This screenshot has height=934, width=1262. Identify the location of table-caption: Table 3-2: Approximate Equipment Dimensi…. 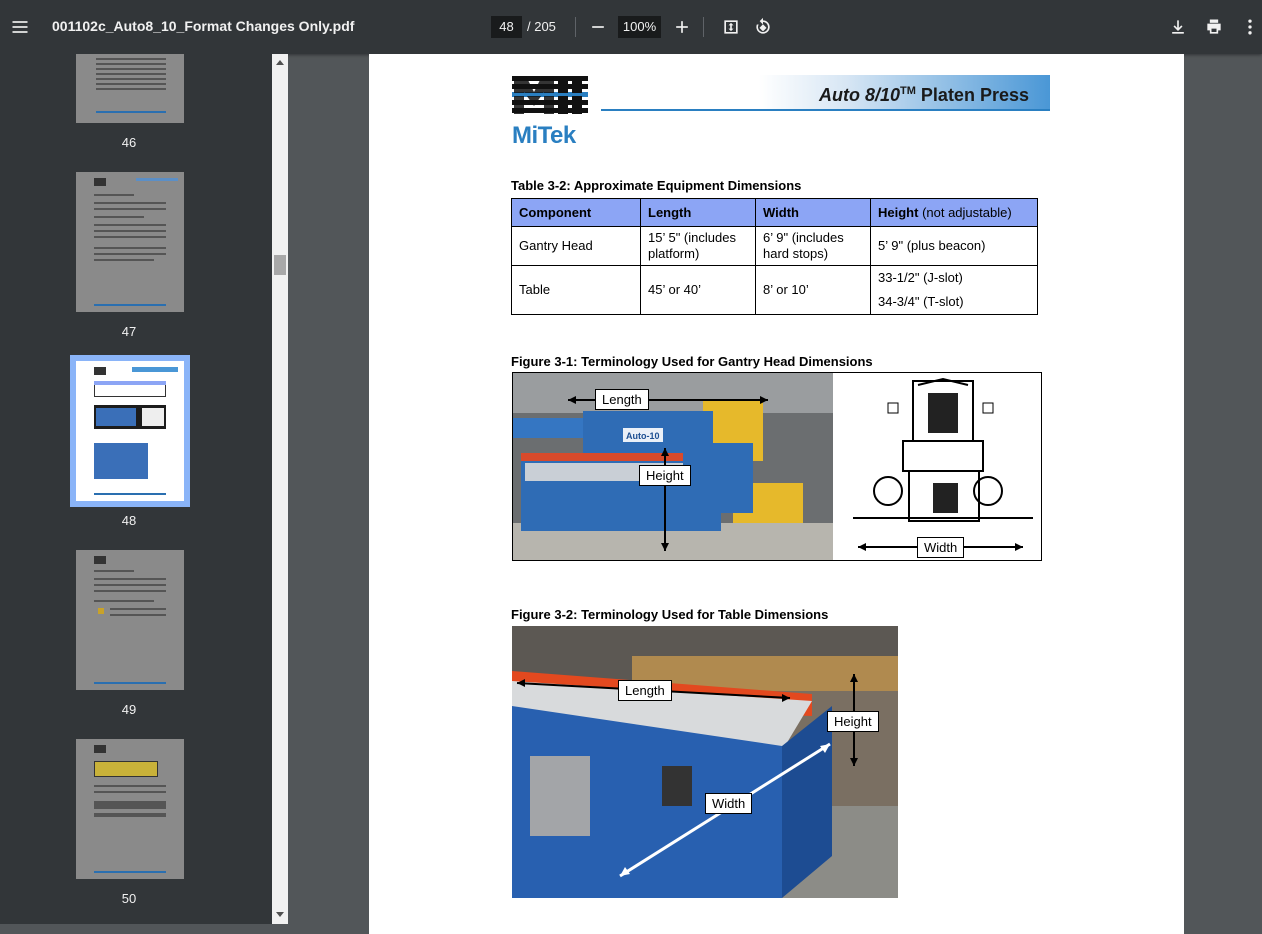
(656, 185).